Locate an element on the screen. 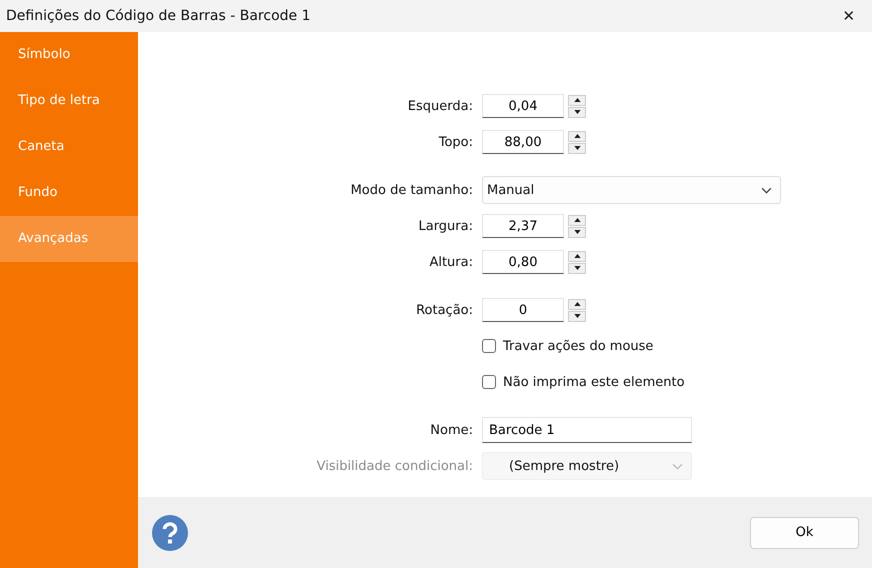  field-label: Esquerda: is located at coordinates (439, 106).